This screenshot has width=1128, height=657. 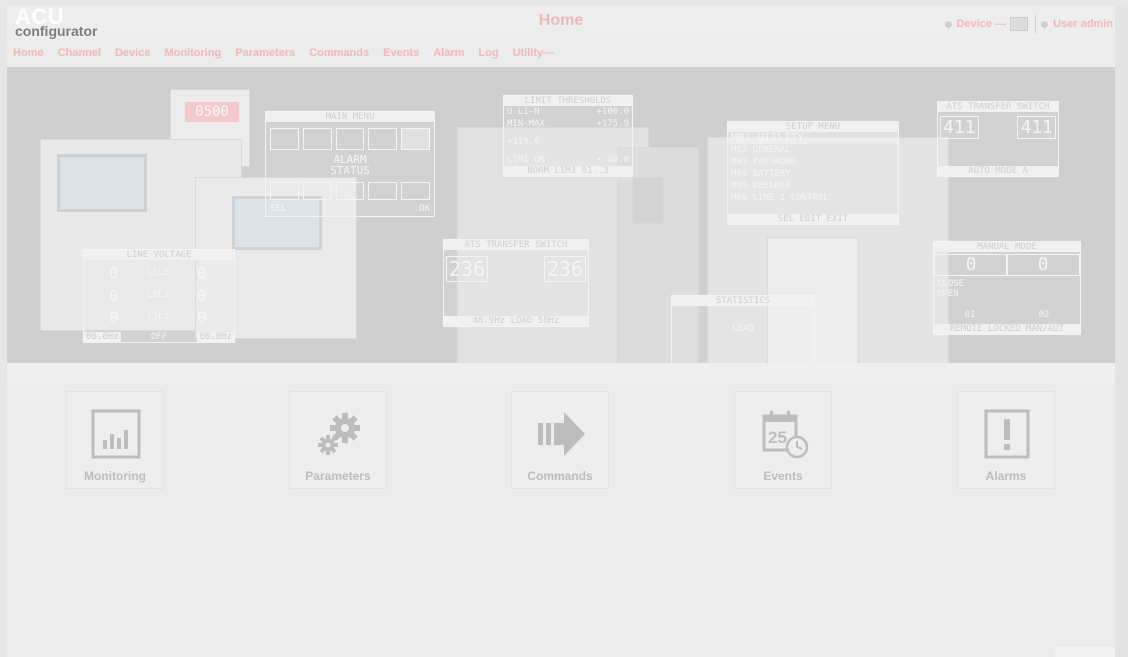 What do you see at coordinates (568, 160) in the screenshot?
I see `lcd-row: LIM1 ON + 40.0` at bounding box center [568, 160].